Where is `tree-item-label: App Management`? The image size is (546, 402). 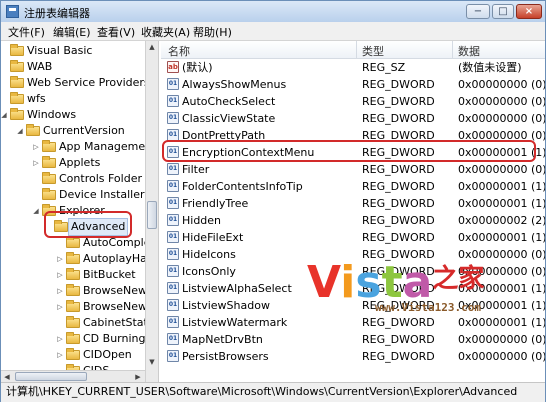 tree-item-label: App Management is located at coordinates (108, 146).